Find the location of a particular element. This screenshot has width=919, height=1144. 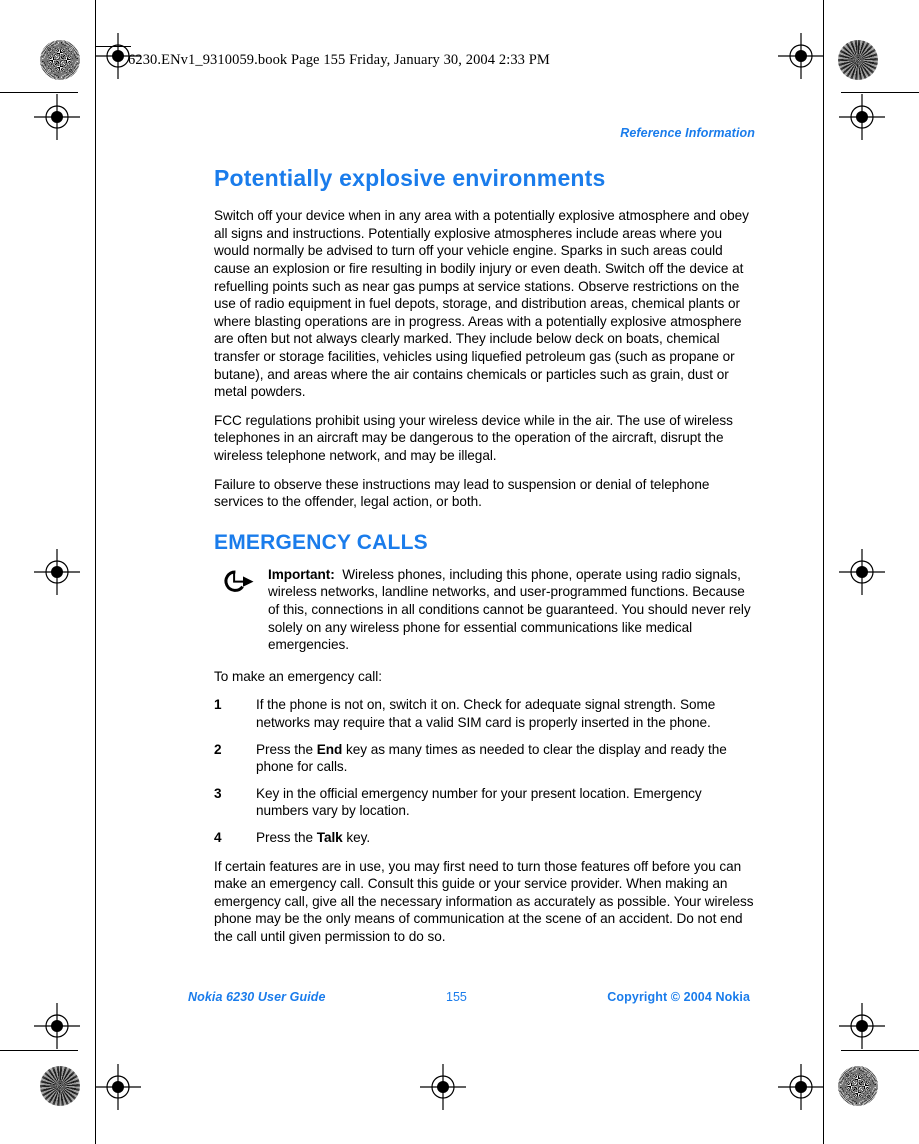

color-rosette-bottom-right is located at coordinates (858, 1086).